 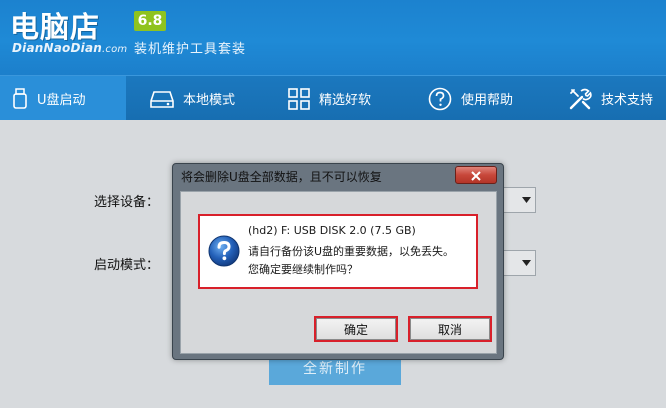 I want to click on nav-label: 使用帮助, so click(x=487, y=100).